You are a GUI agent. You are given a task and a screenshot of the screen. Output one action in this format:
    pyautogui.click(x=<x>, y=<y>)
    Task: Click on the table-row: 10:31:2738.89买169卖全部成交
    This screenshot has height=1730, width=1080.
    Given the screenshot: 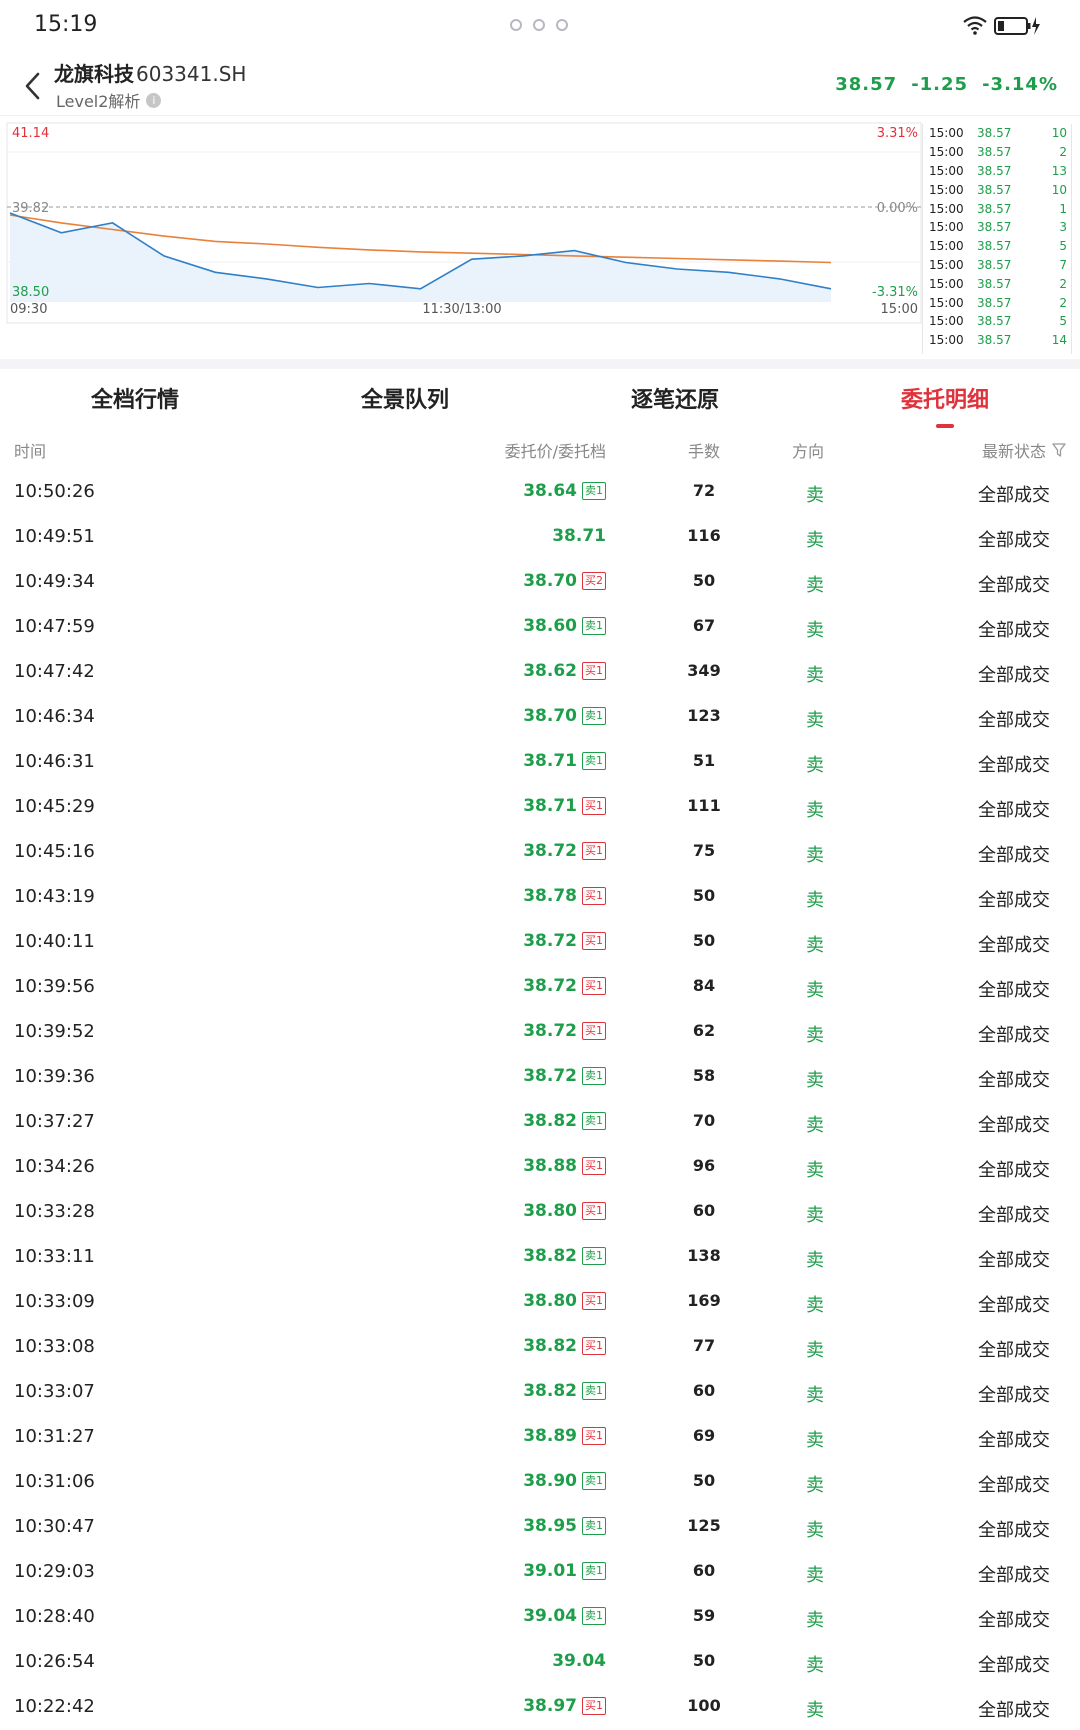 What is the action you would take?
    pyautogui.click(x=540, y=1437)
    